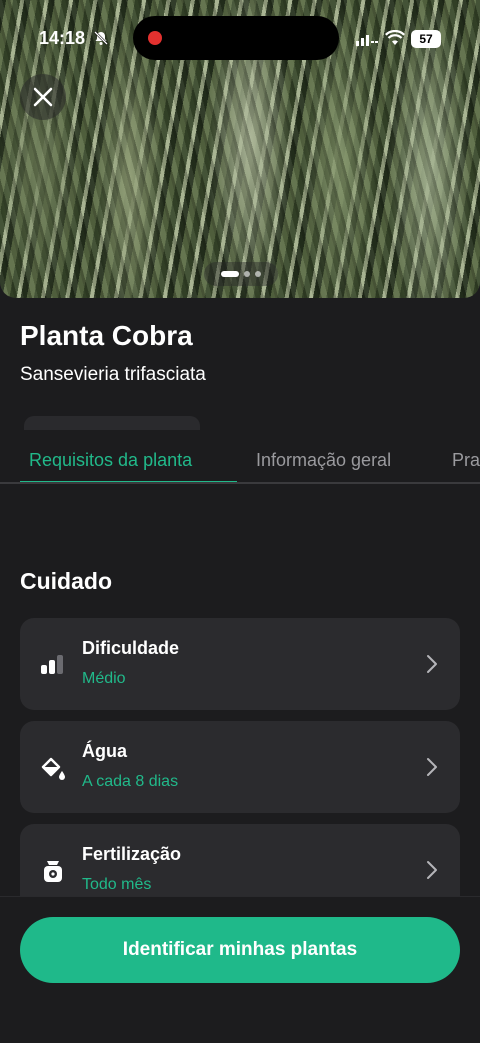 Image resolution: width=480 pixels, height=1043 pixels. I want to click on care-card-difficulty: Dificuldade Médio, so click(240, 664).